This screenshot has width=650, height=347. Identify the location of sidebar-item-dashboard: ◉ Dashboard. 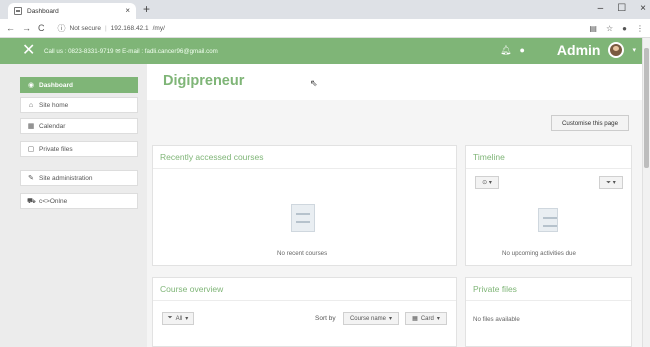
(79, 85).